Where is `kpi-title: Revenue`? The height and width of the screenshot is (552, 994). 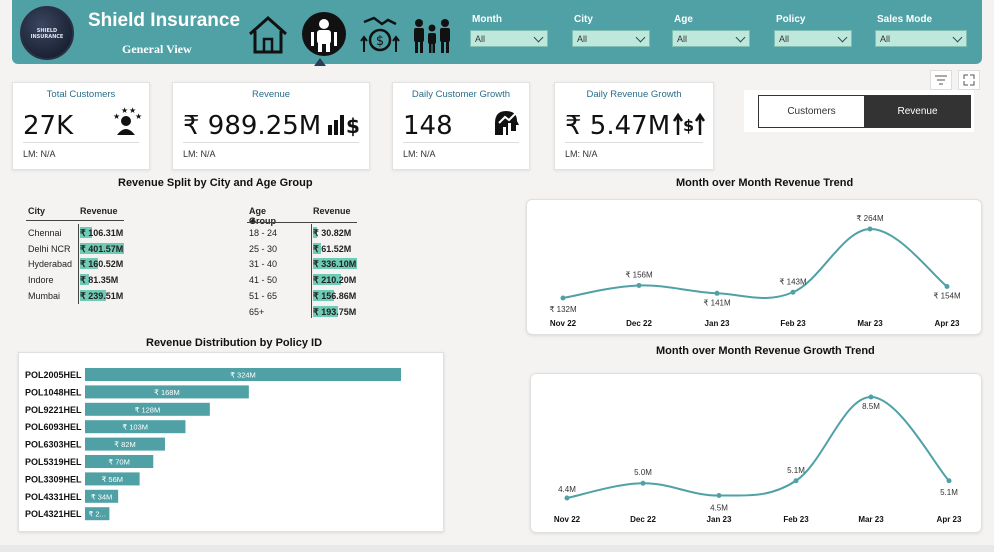
kpi-title: Revenue is located at coordinates (271, 94).